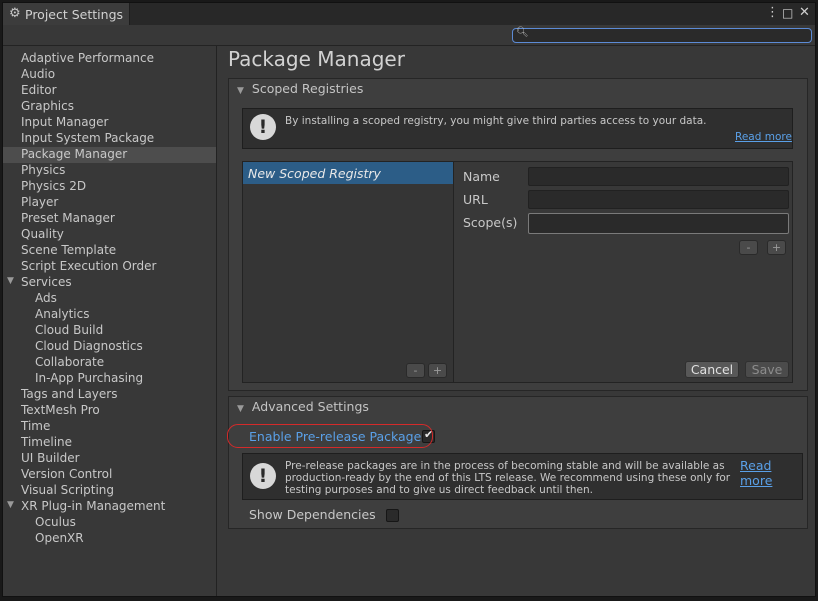 This screenshot has height=601, width=818. Describe the element at coordinates (303, 406) in the screenshot. I see `advanced-settings-header: ▼ Advanced Settings` at that location.